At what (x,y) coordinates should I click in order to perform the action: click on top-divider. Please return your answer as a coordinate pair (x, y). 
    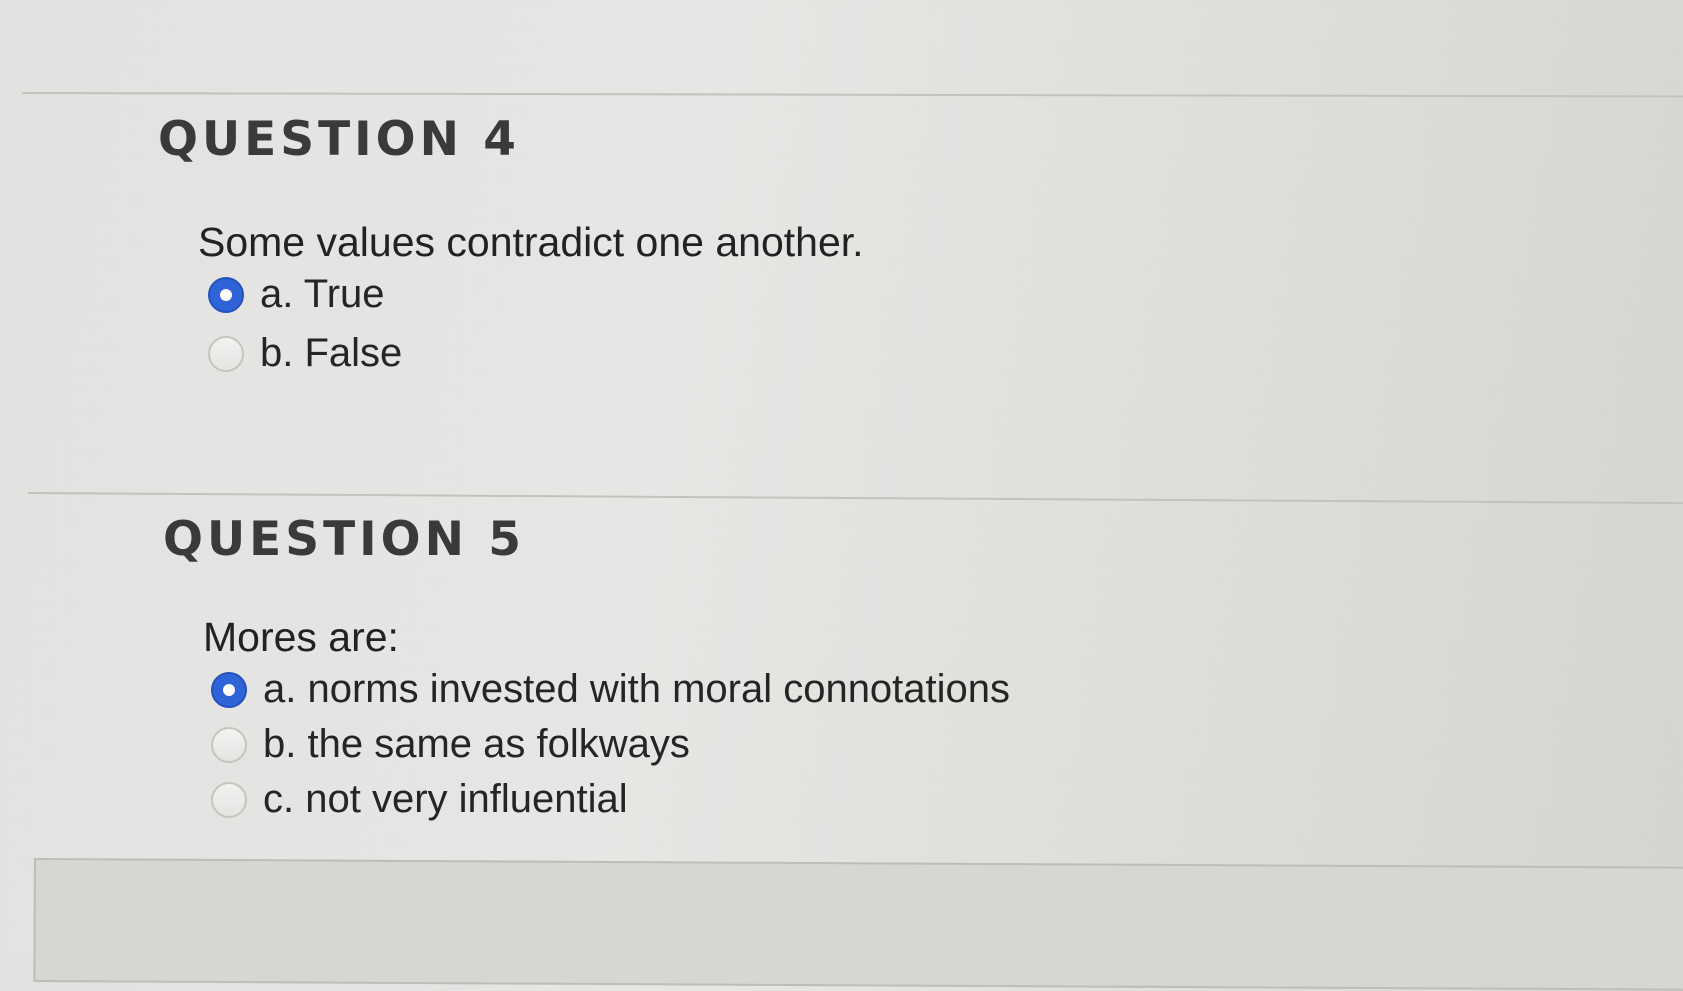
    Looking at the image, I should click on (852, 95).